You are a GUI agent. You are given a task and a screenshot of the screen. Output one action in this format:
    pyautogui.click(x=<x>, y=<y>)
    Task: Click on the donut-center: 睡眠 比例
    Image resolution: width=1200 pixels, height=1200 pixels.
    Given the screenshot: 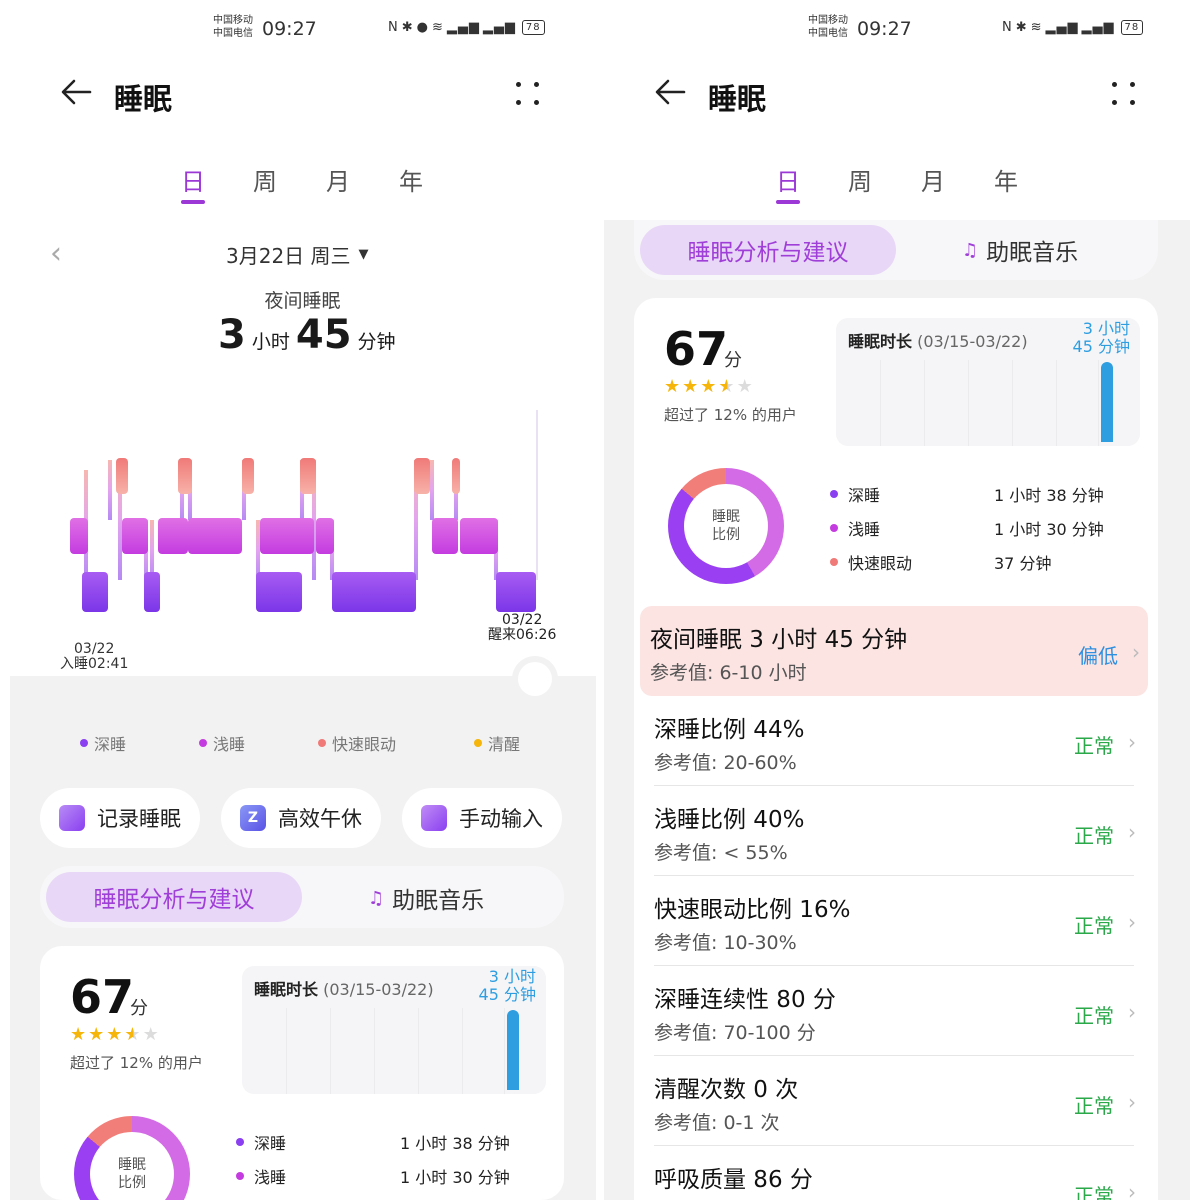 What is the action you would take?
    pyautogui.click(x=726, y=526)
    